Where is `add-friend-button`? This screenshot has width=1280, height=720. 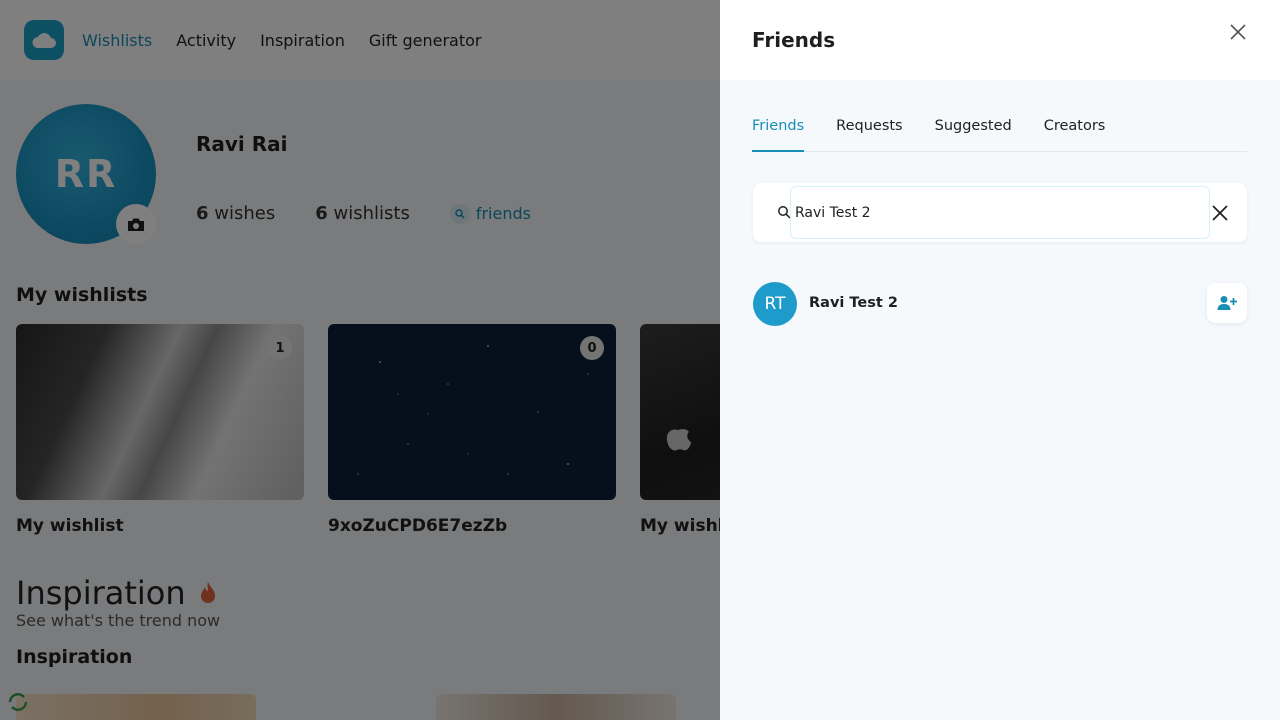
add-friend-button is located at coordinates (1227, 303).